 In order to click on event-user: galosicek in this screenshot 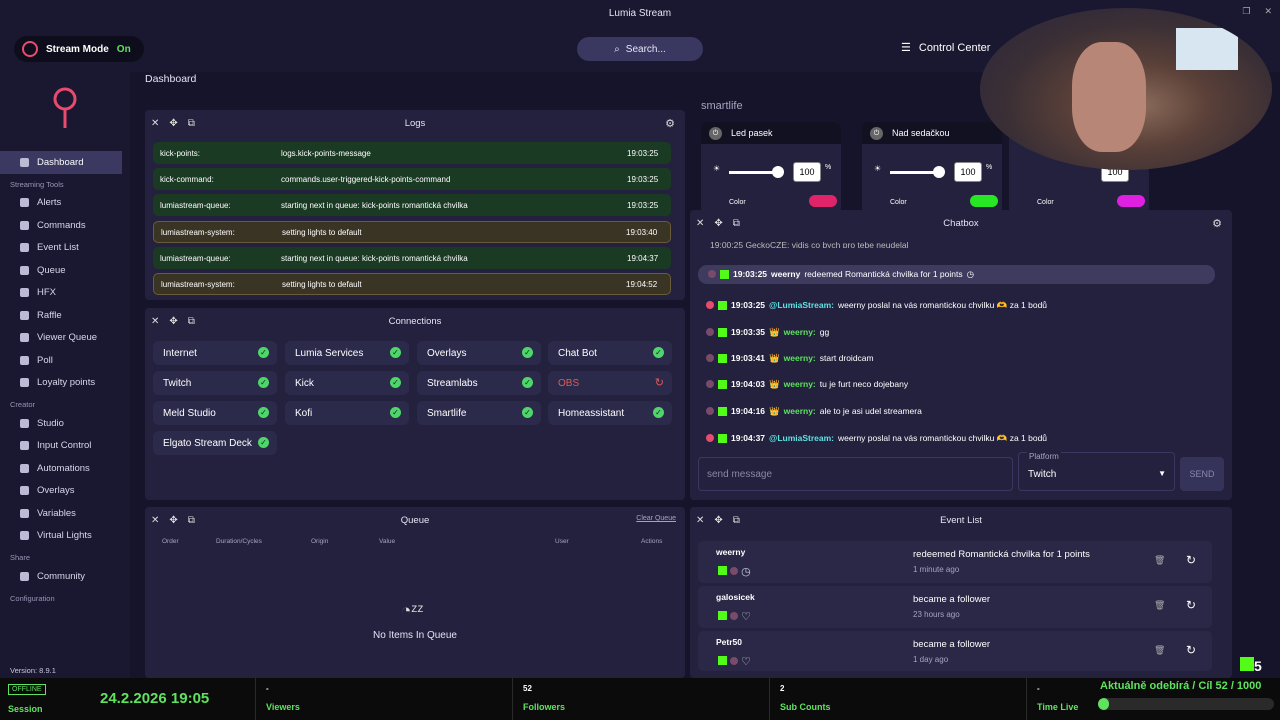, I will do `click(735, 597)`.